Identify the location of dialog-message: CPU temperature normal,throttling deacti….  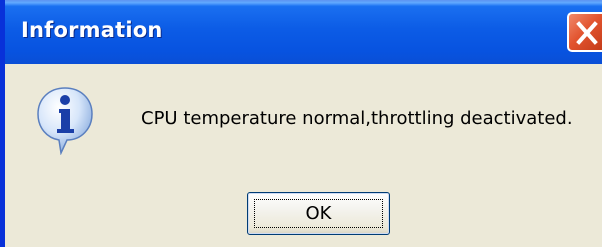
(357, 118).